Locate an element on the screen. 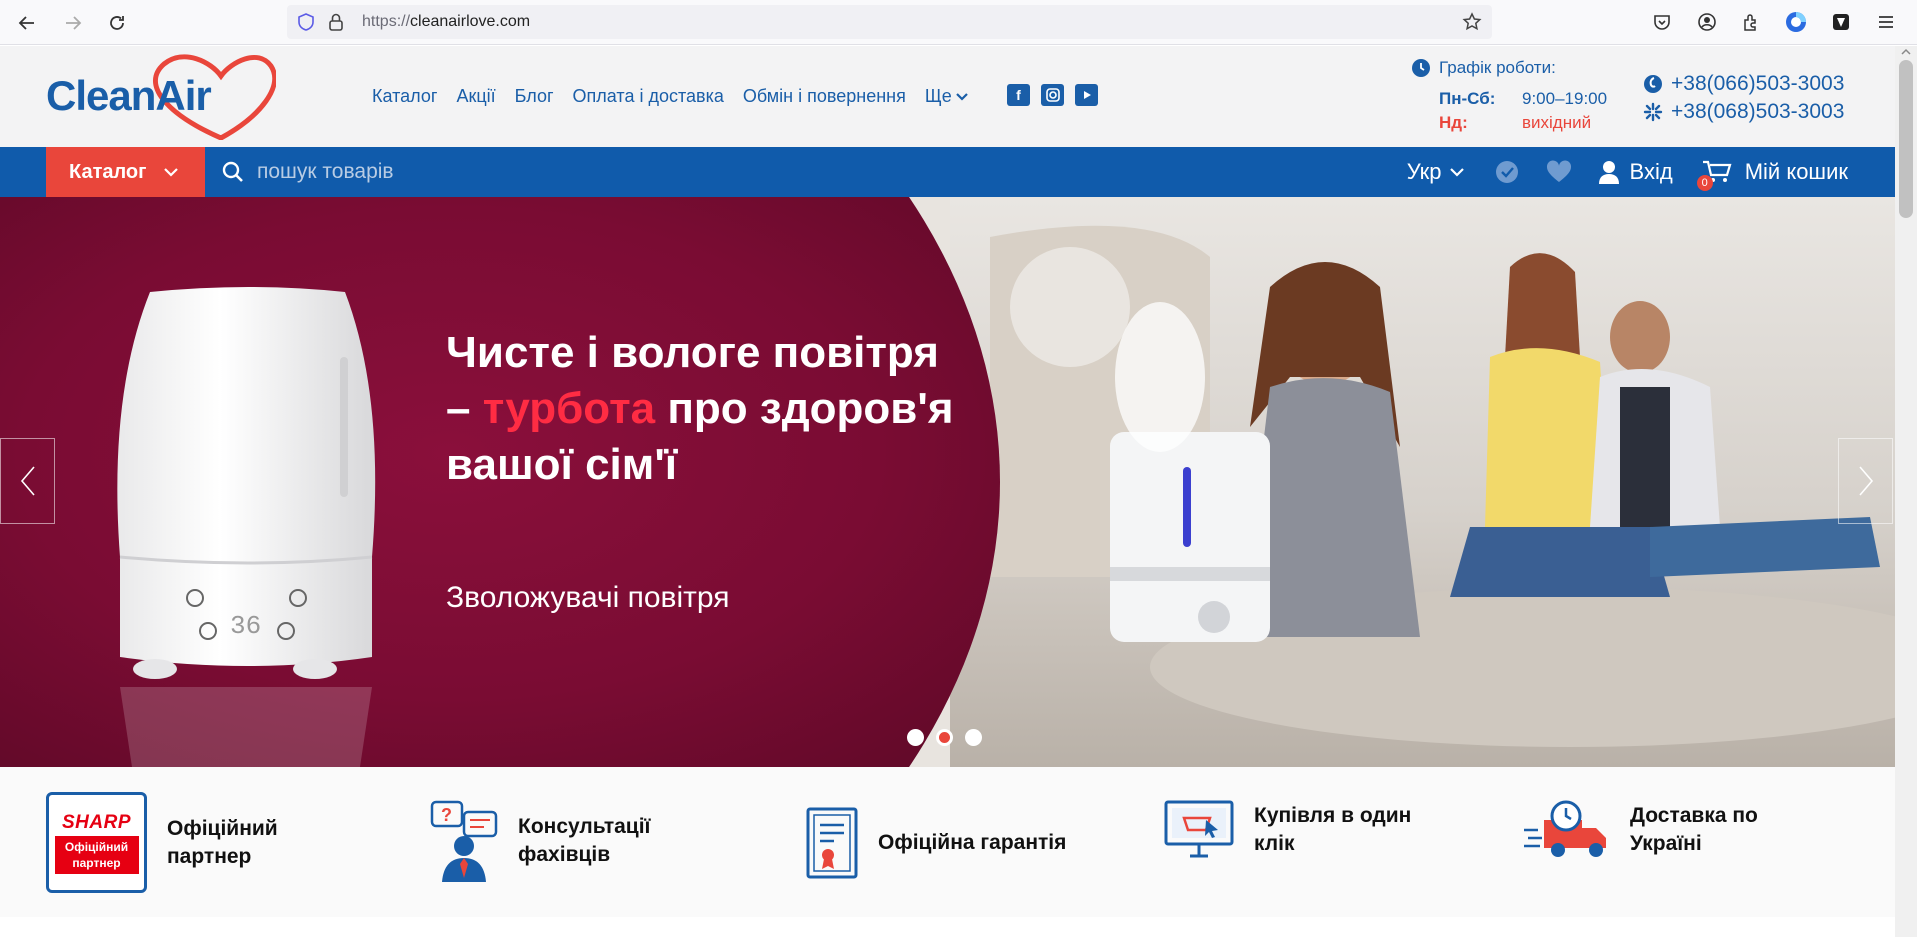 The width and height of the screenshot is (1917, 937). feature-label: Доставка по Україні is located at coordinates (1694, 829).